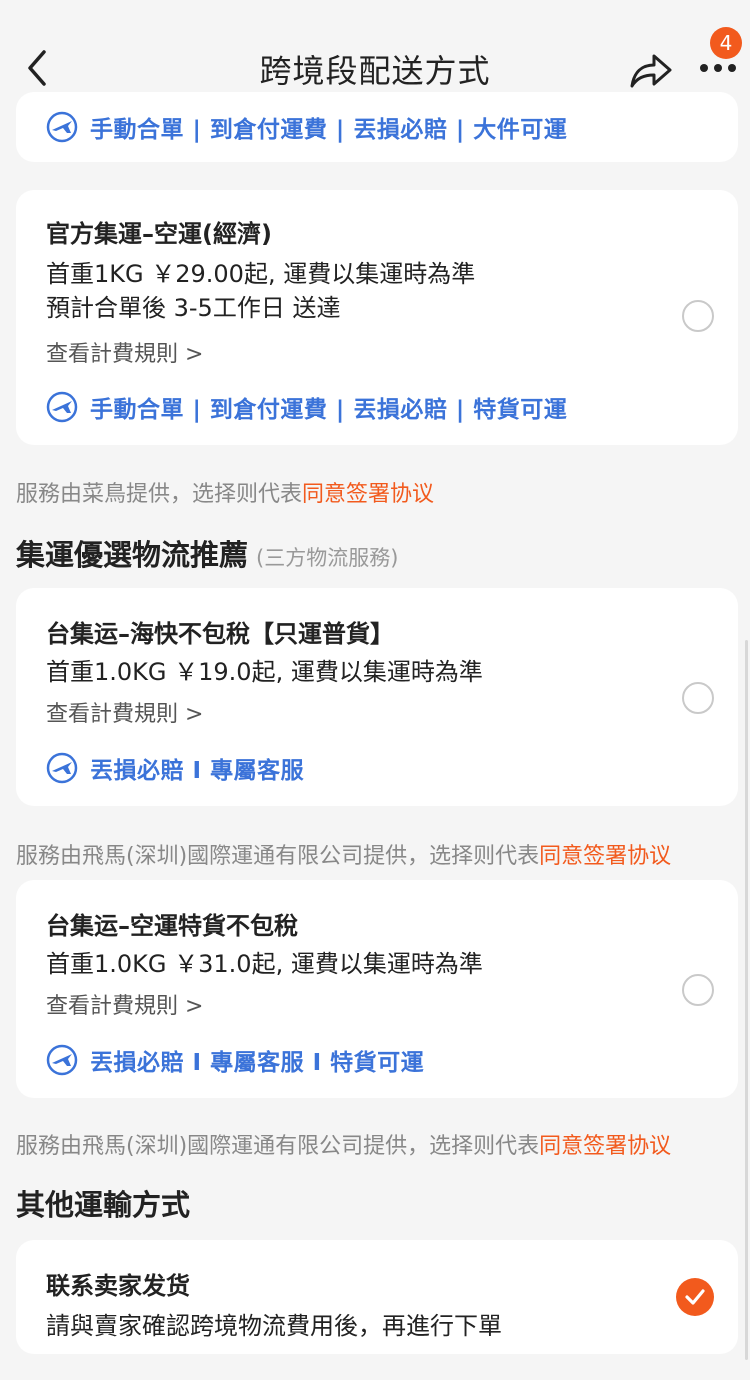  I want to click on provider-note: 服務由菜鳥提供，选择则代表同意签署协议, so click(225, 492).